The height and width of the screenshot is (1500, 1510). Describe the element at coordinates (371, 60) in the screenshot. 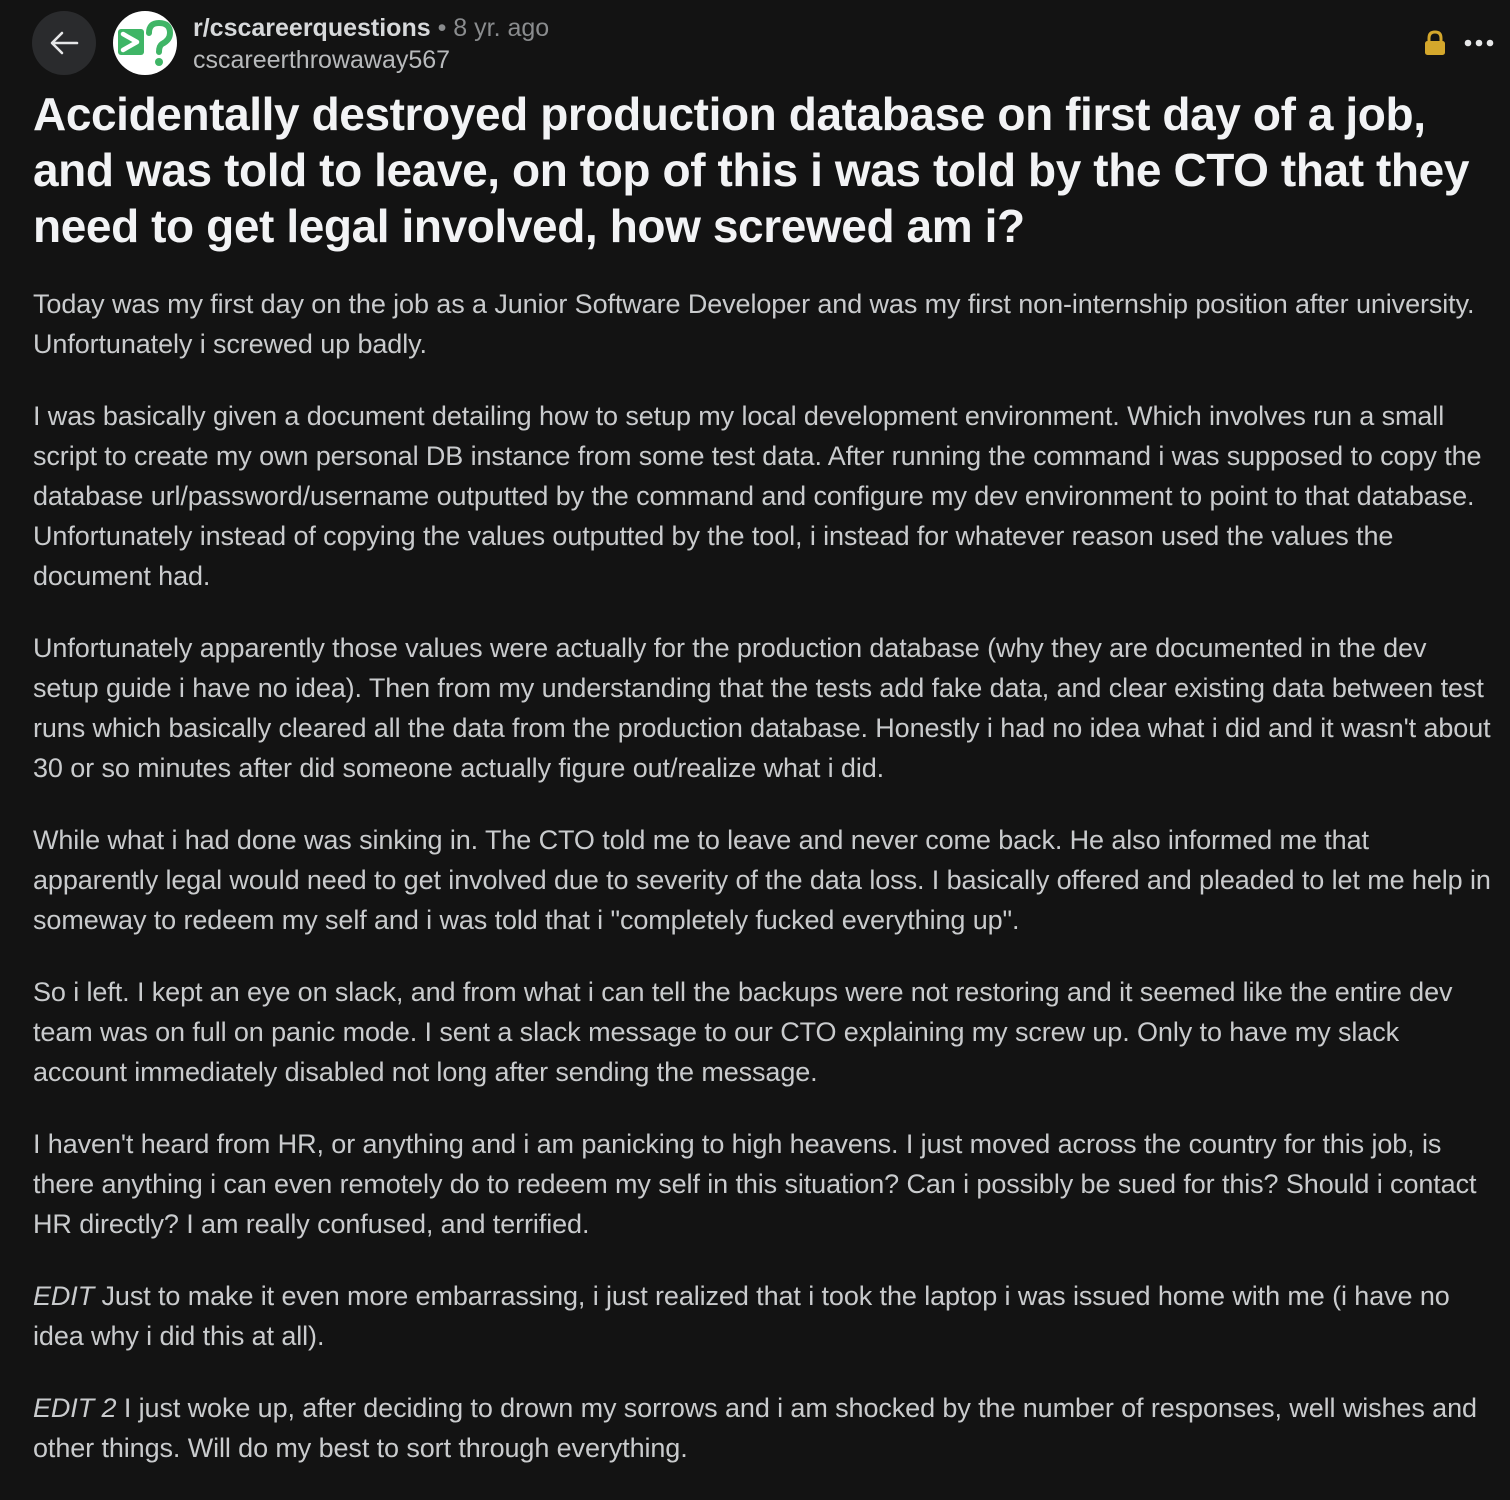

I see `author-username: cscareerthrowaway567` at that location.